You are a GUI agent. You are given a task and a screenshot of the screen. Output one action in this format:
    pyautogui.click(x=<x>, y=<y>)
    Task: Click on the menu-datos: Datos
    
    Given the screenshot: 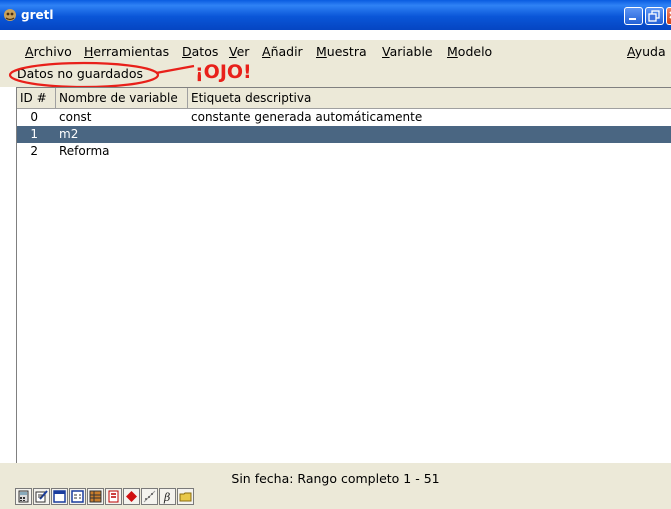 What is the action you would take?
    pyautogui.click(x=200, y=51)
    